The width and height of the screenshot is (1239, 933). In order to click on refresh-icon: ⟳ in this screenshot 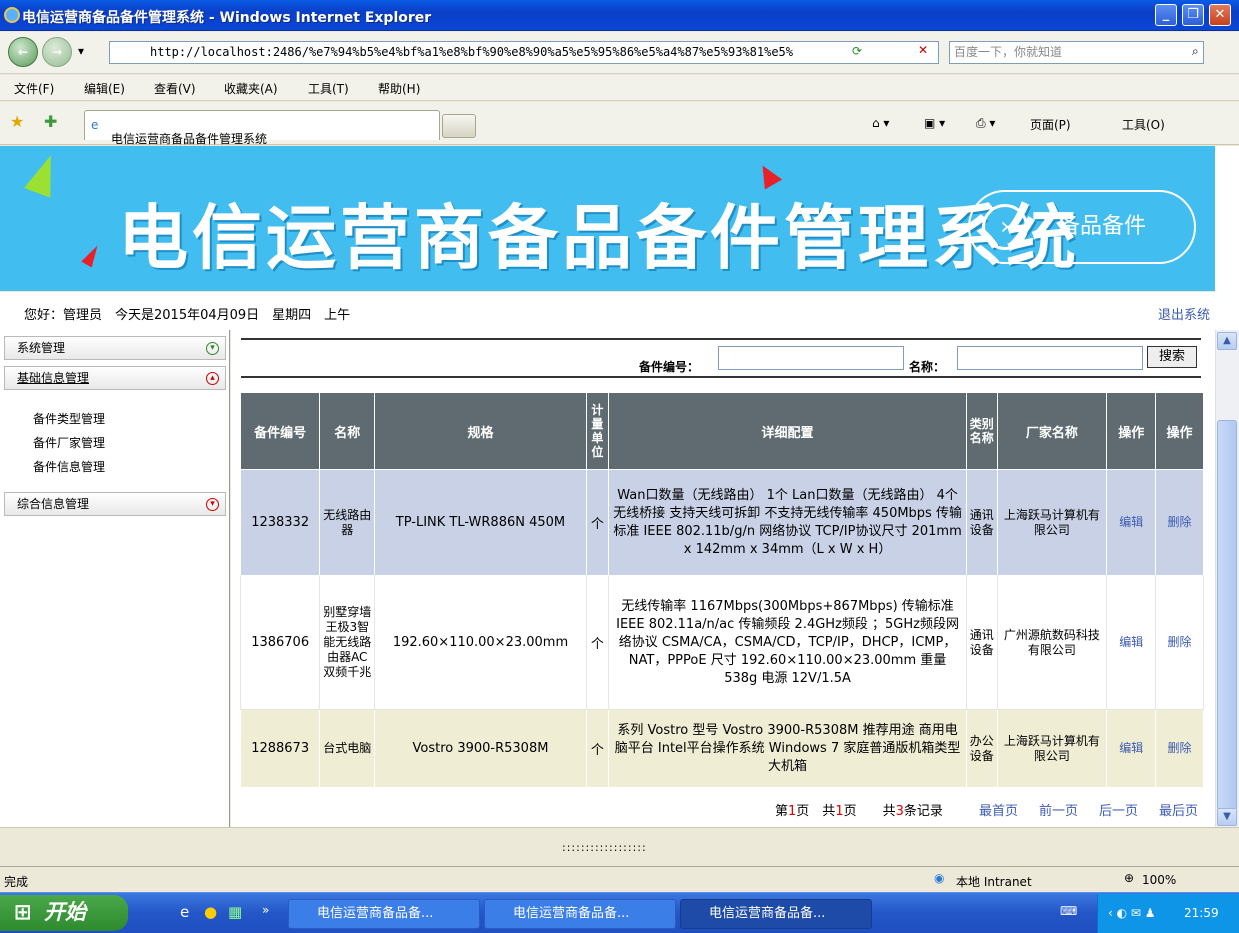, I will do `click(857, 51)`.